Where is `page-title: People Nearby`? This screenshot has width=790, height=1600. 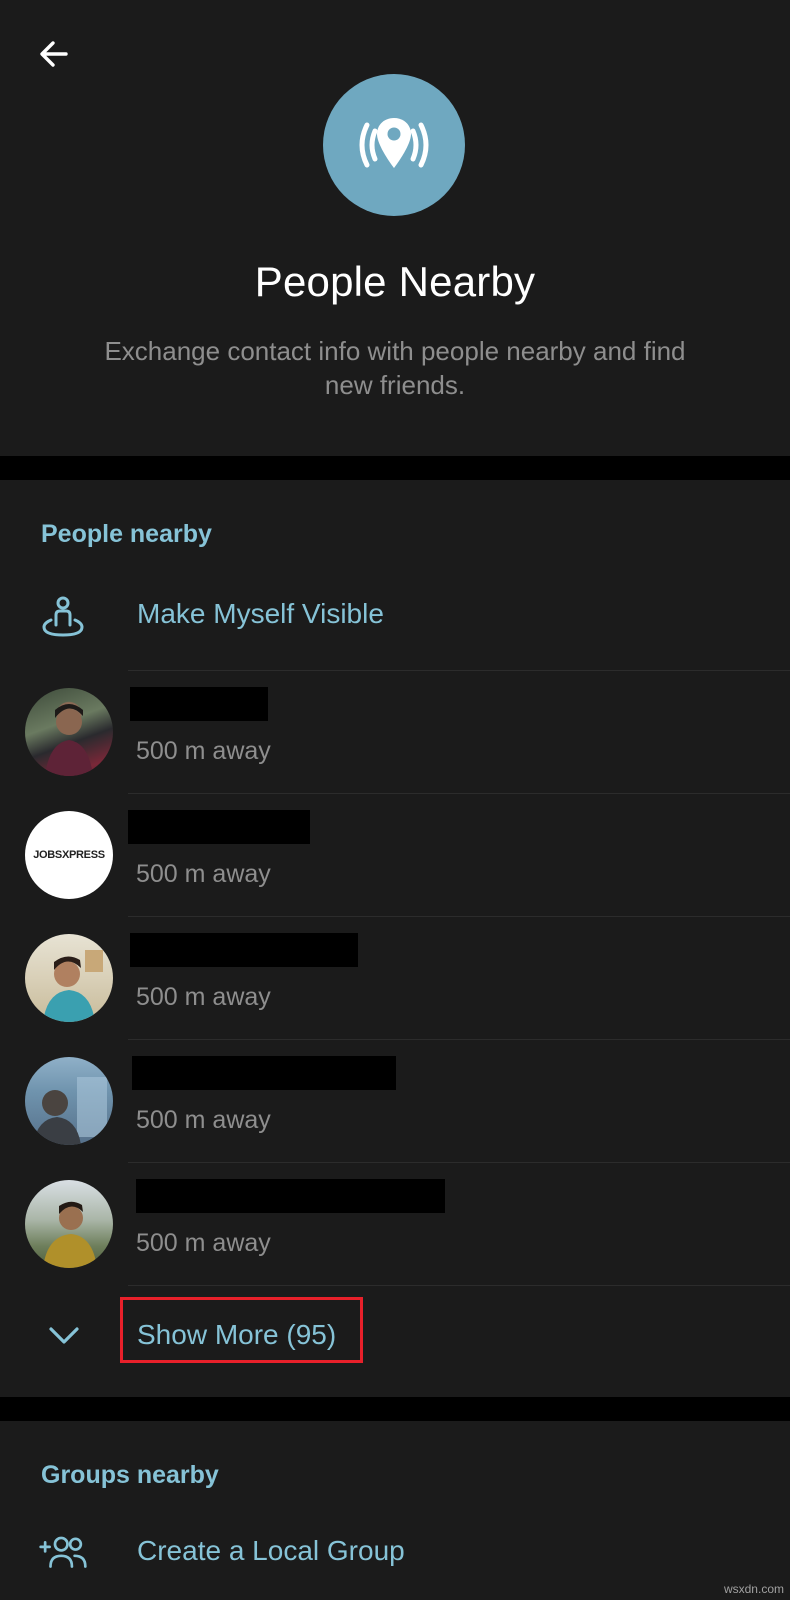
page-title: People Nearby is located at coordinates (395, 281).